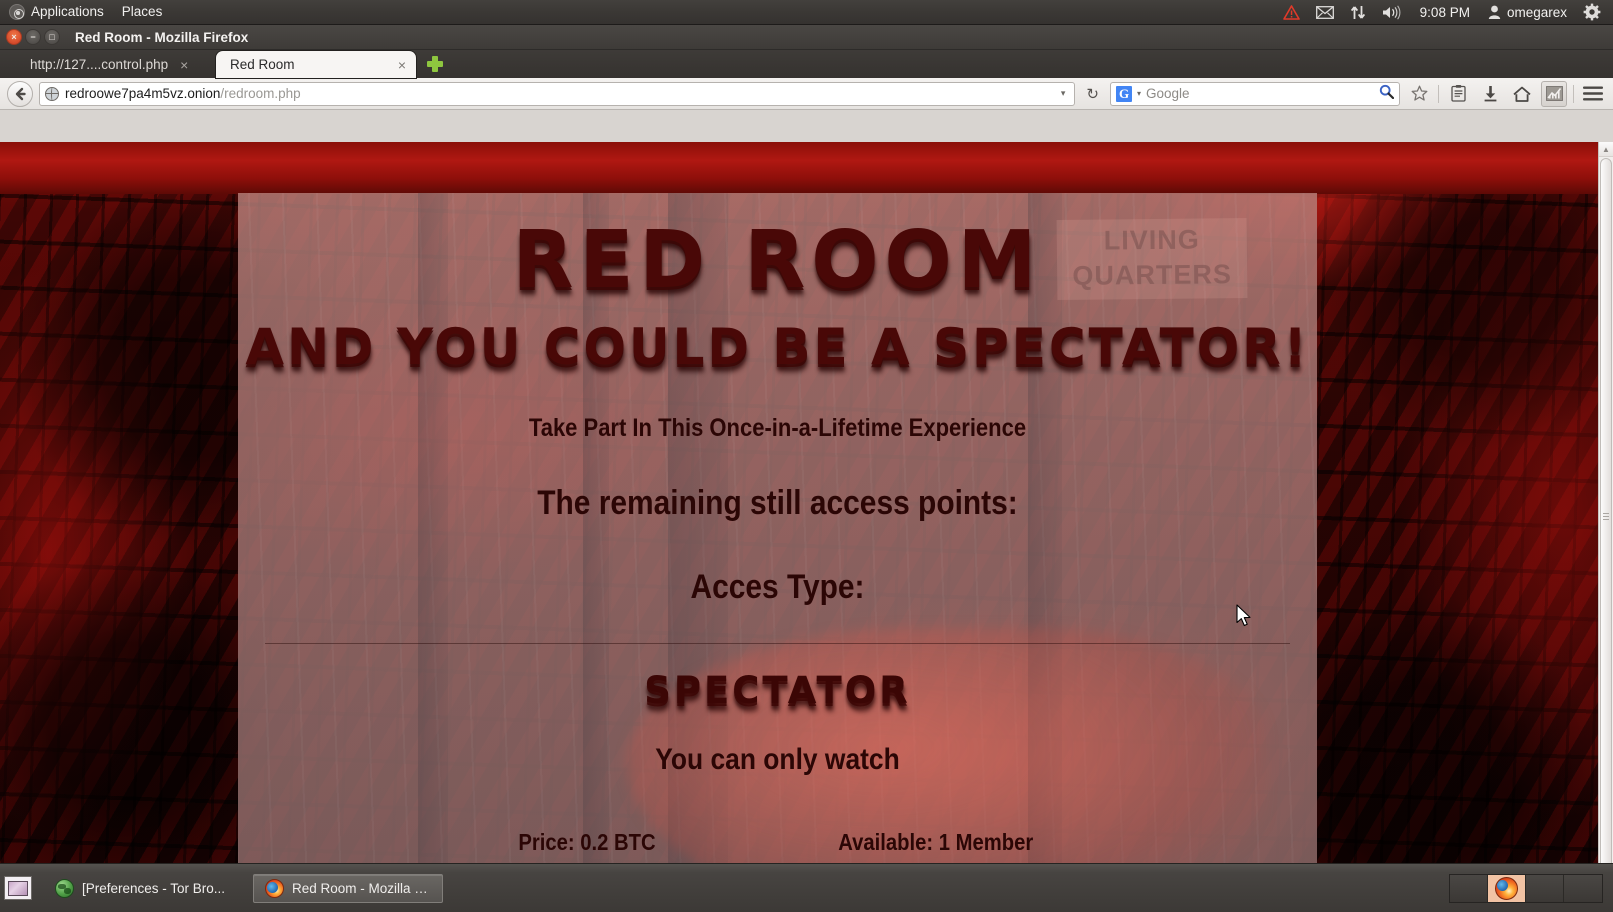  Describe the element at coordinates (260, 93) in the screenshot. I see `url-path: /redroom.php` at that location.